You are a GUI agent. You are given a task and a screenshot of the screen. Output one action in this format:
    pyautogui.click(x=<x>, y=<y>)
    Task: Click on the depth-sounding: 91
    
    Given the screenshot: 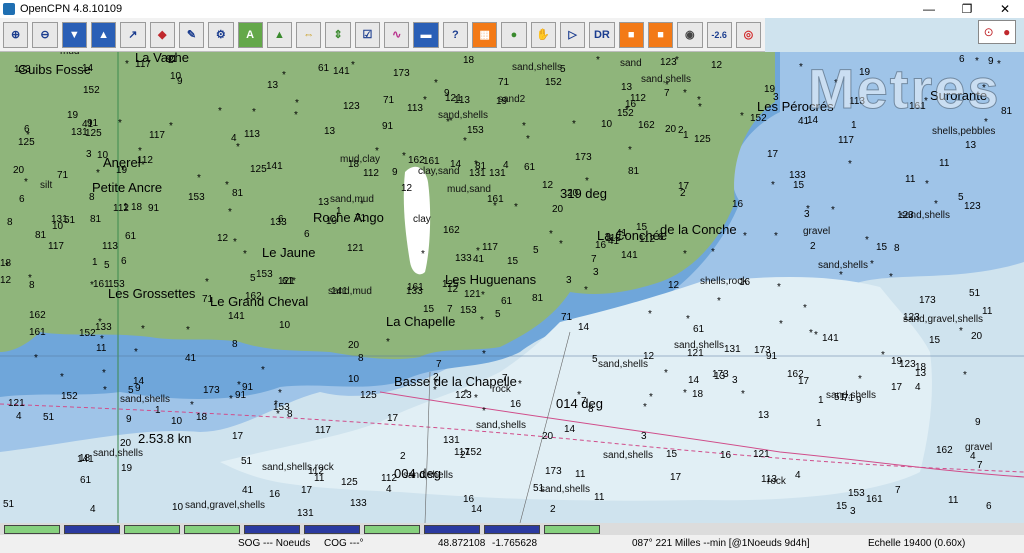 What is the action you would take?
    pyautogui.click(x=154, y=208)
    